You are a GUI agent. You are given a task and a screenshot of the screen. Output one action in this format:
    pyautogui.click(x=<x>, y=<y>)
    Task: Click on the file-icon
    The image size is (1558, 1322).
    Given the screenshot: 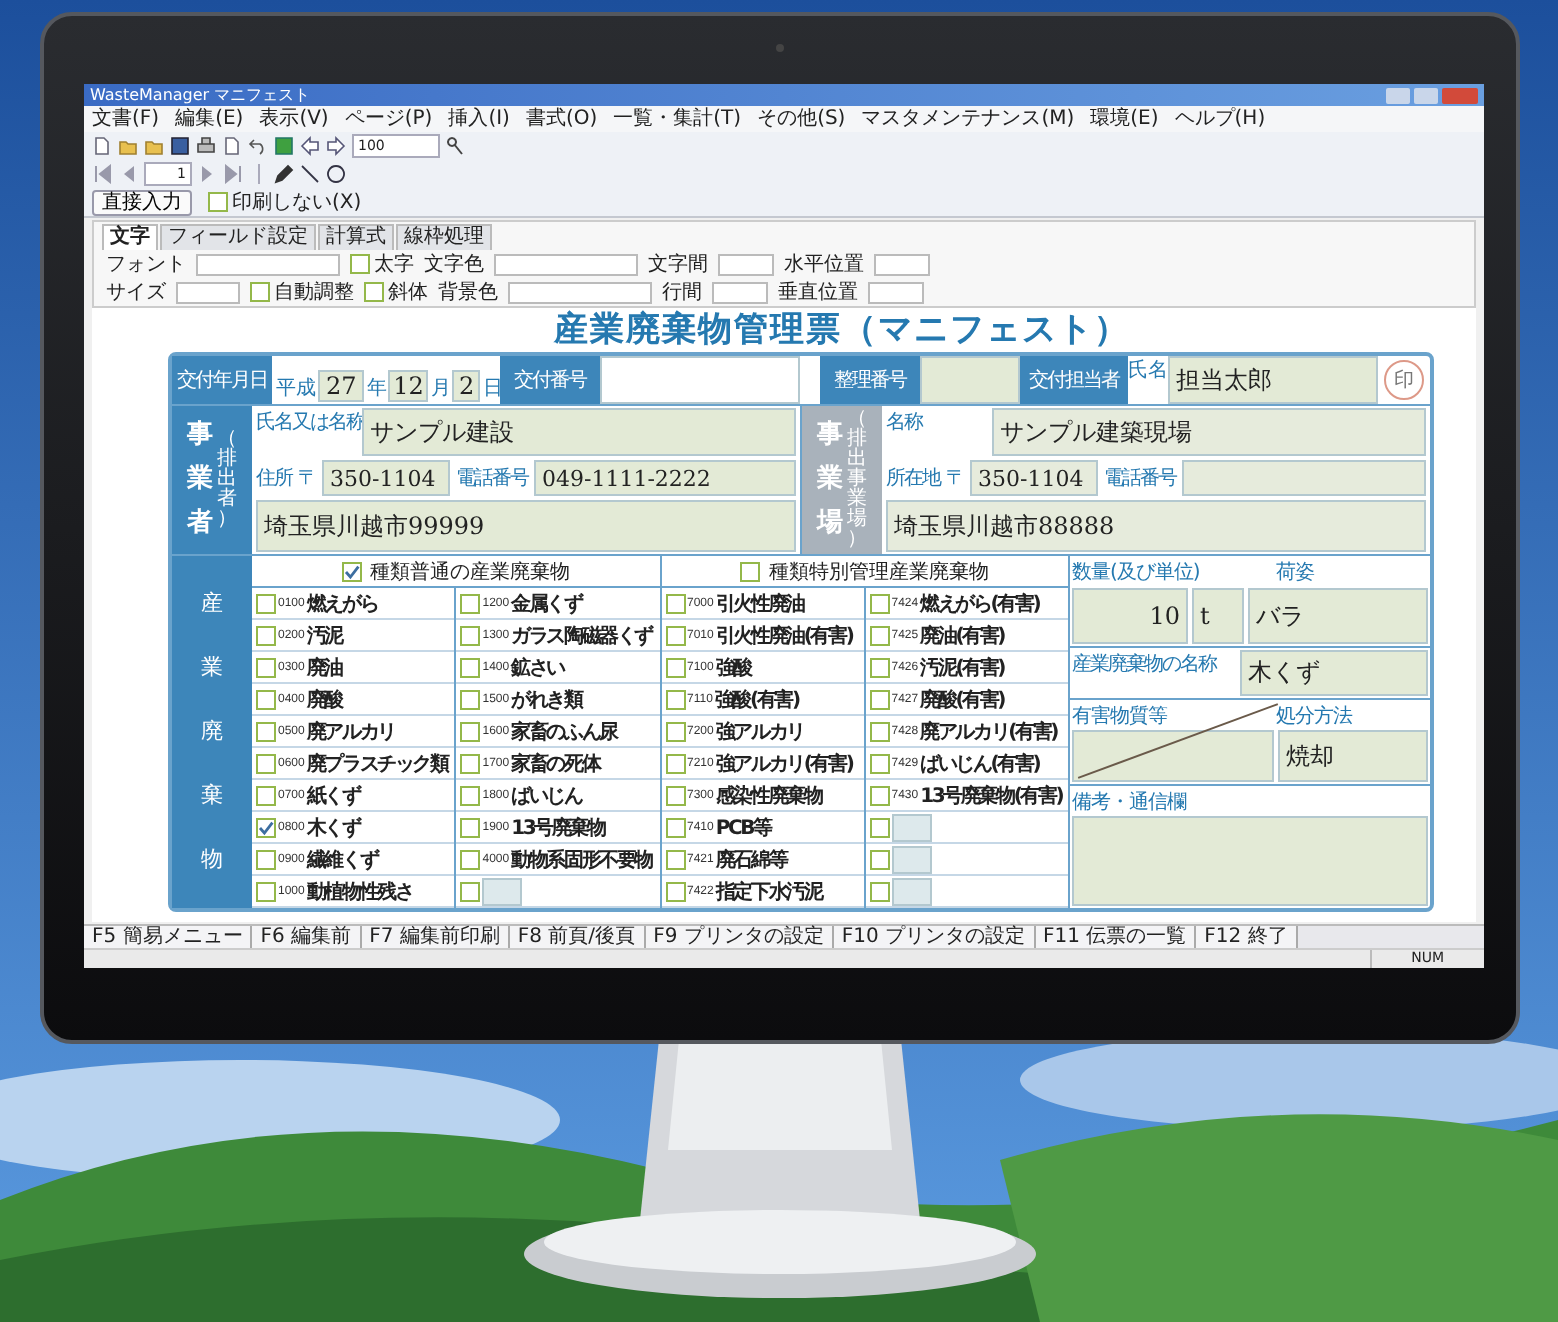 What is the action you would take?
    pyautogui.click(x=102, y=146)
    